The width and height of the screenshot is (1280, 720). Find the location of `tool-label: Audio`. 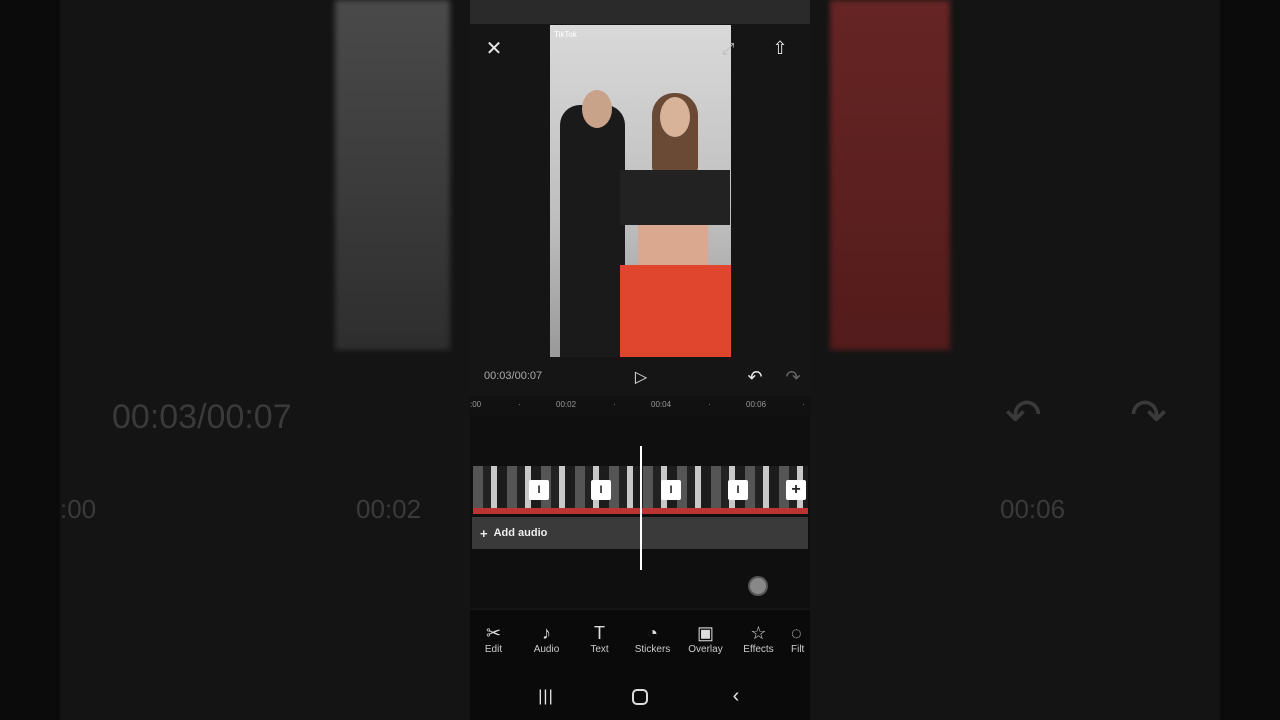

tool-label: Audio is located at coordinates (546, 649).